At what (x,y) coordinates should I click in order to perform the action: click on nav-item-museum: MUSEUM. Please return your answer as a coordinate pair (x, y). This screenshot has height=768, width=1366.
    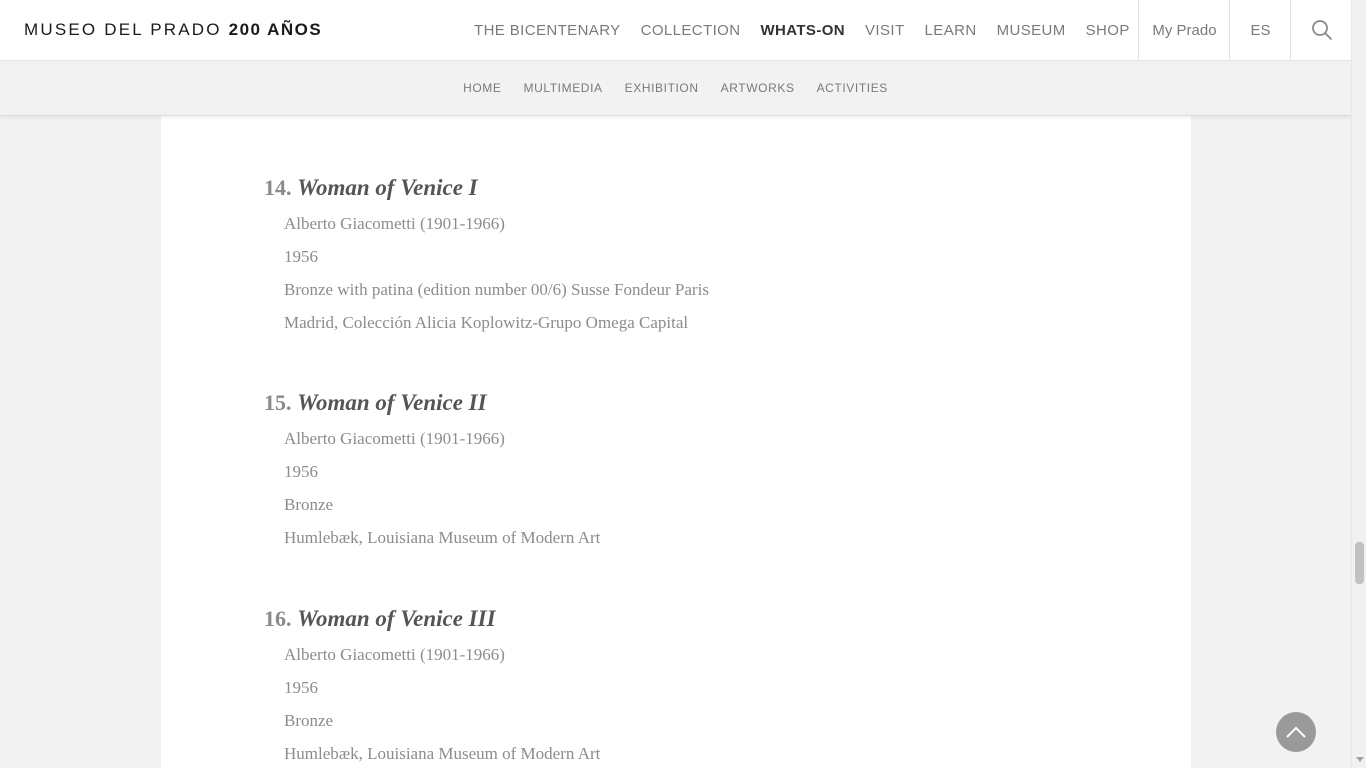
    Looking at the image, I should click on (1031, 30).